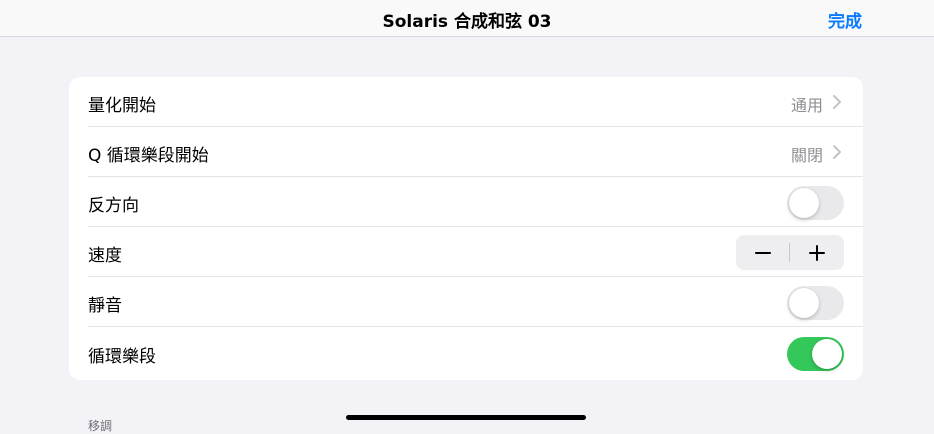 The width and height of the screenshot is (934, 434). I want to click on speed-decrease-button, so click(763, 252).